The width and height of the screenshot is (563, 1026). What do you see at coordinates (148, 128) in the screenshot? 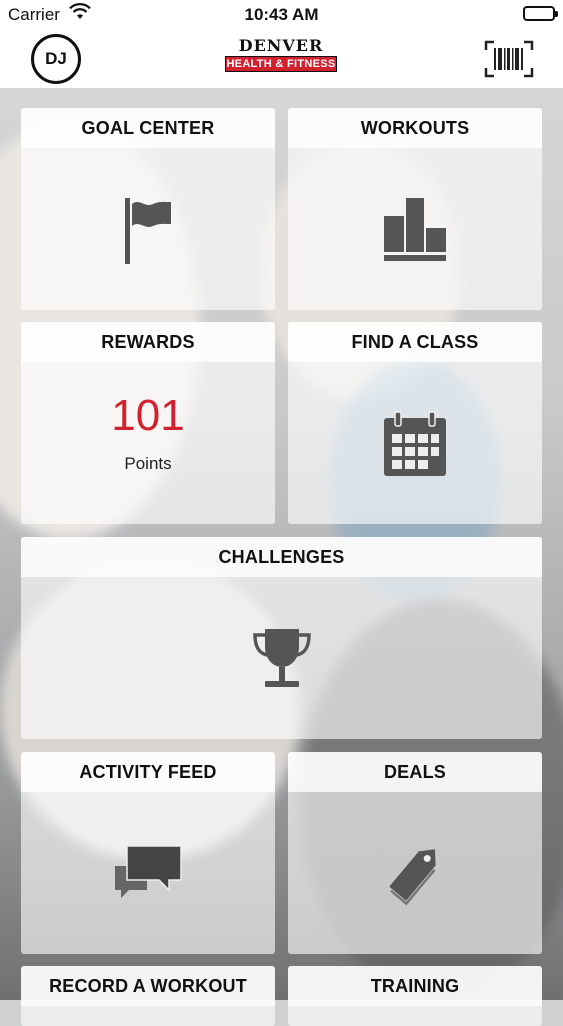
I see `goal-center-title: GOAL CENTER` at bounding box center [148, 128].